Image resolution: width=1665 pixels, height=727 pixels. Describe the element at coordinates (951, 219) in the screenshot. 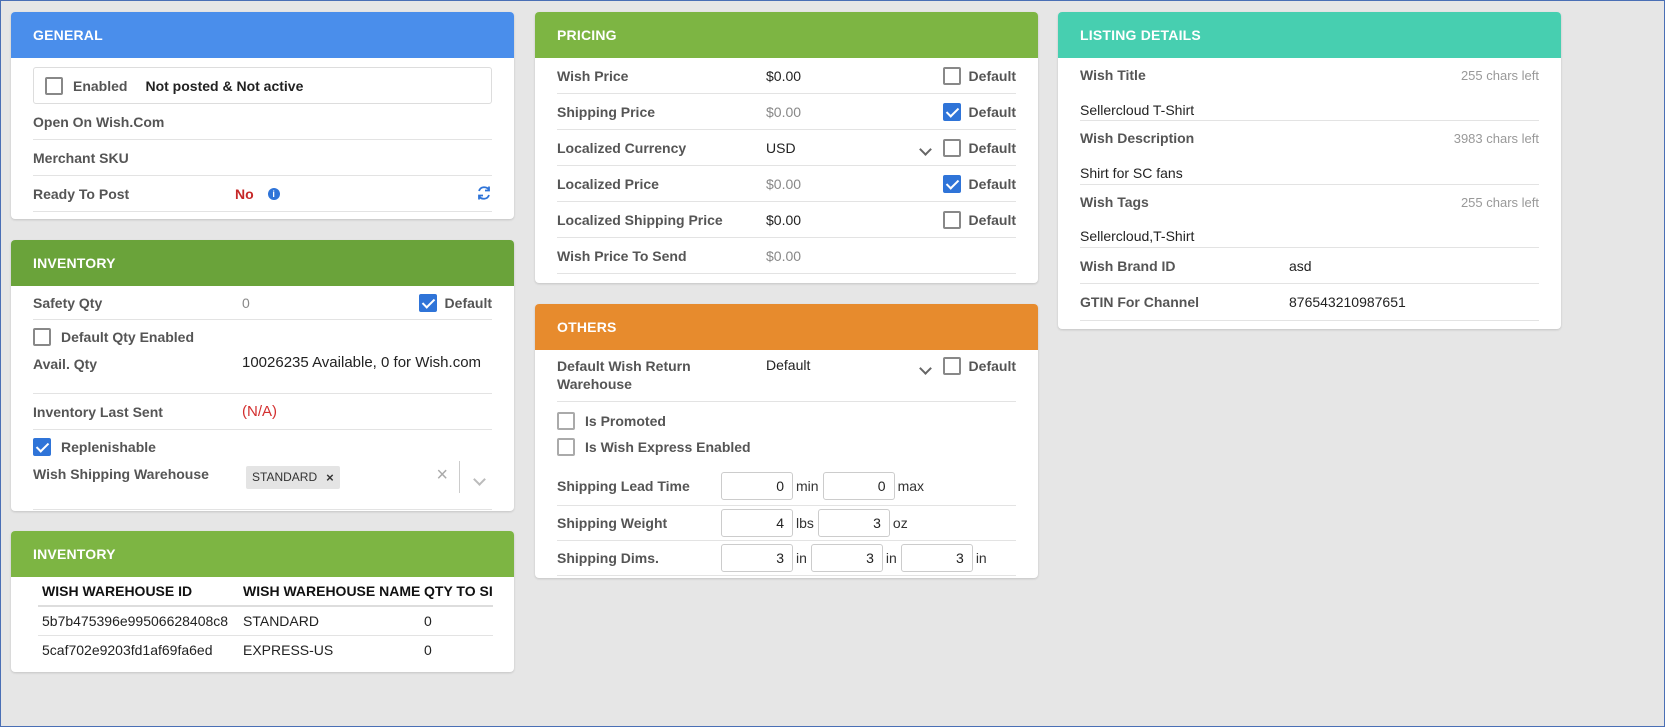

I see `localized-shipping-price-default-checkbox` at that location.